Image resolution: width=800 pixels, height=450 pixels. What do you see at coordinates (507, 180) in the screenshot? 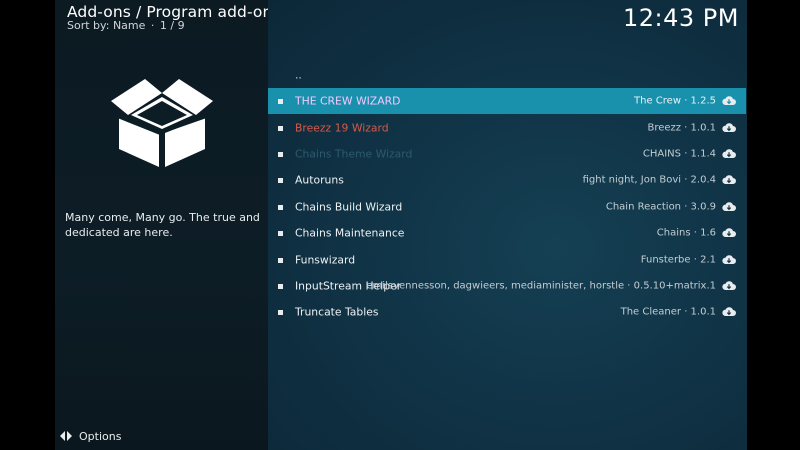
I see `addon-list-item: Autoruns fight night, Jon Bovi · 2.0.4` at bounding box center [507, 180].